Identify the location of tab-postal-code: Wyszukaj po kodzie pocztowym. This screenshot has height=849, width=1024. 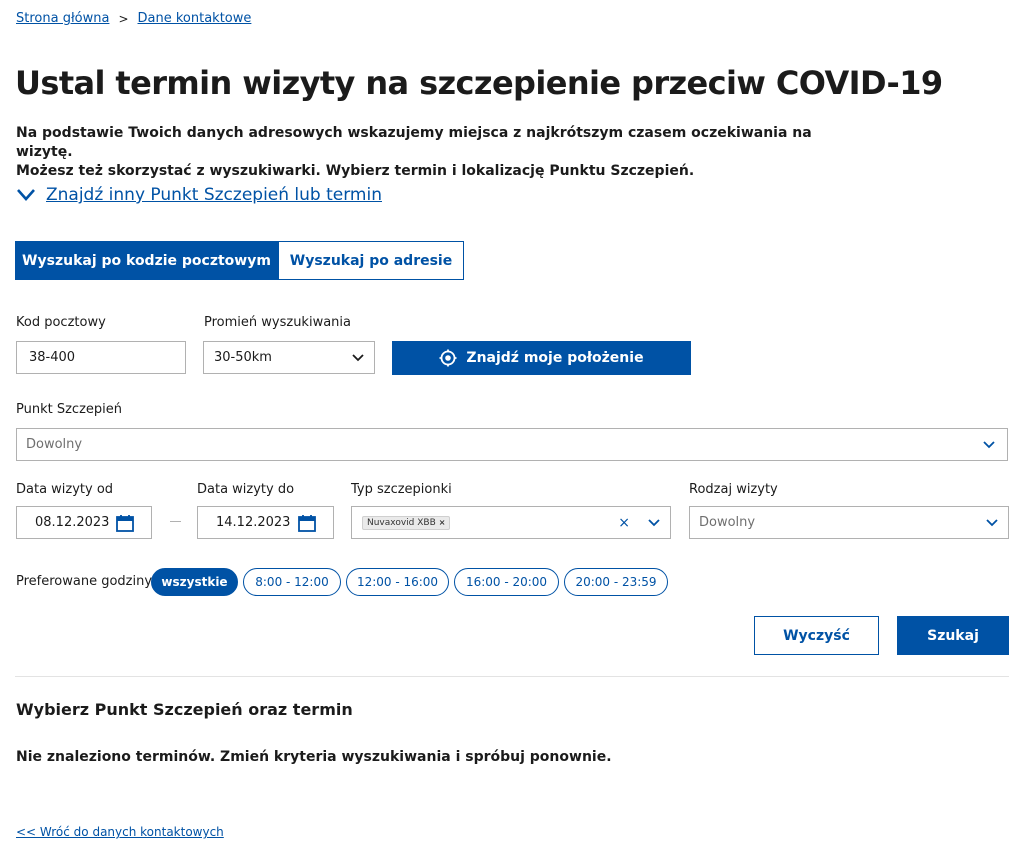
(146, 260).